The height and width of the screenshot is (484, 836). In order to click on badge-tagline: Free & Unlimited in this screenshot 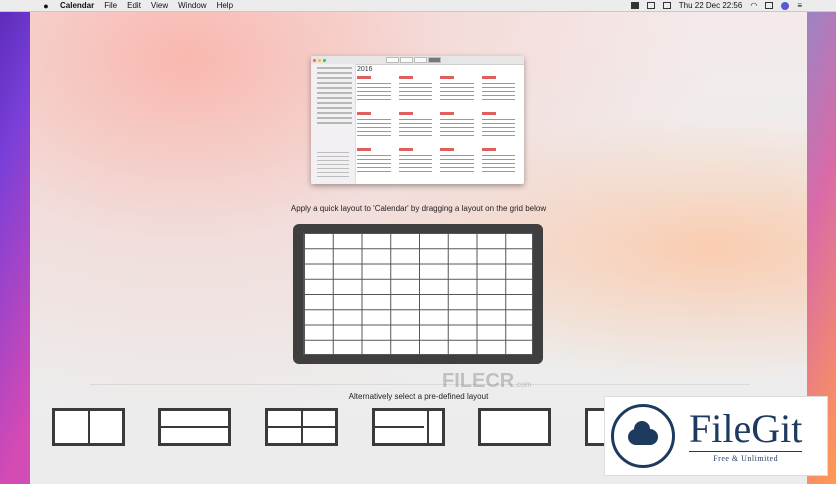, I will do `click(746, 457)`.